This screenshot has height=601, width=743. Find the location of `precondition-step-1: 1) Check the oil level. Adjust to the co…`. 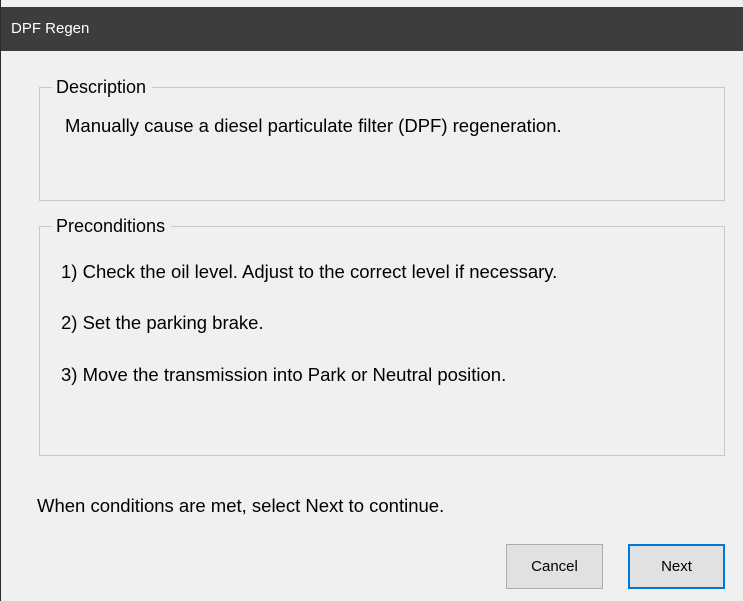

precondition-step-1: 1) Check the oil level. Adjust to the co… is located at coordinates (309, 271).